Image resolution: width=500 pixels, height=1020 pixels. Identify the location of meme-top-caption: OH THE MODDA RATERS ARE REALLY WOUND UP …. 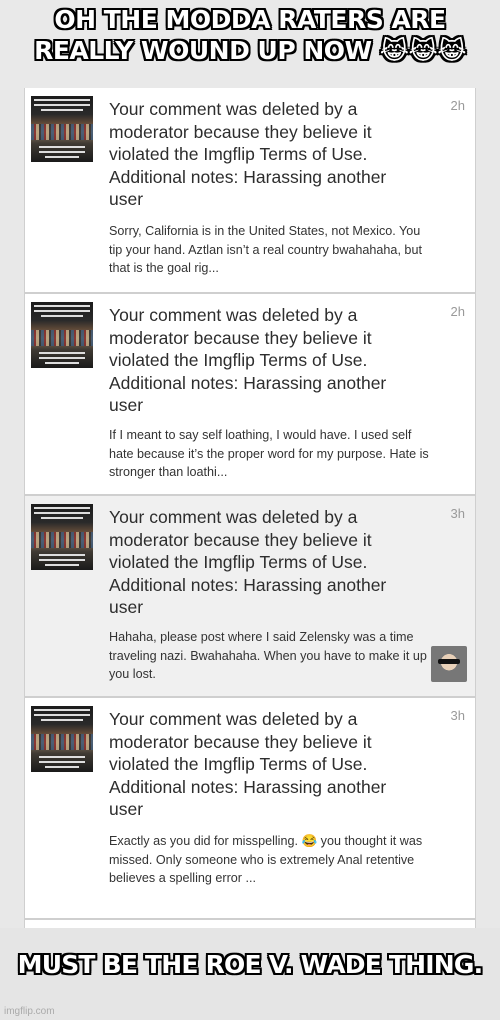
(250, 35).